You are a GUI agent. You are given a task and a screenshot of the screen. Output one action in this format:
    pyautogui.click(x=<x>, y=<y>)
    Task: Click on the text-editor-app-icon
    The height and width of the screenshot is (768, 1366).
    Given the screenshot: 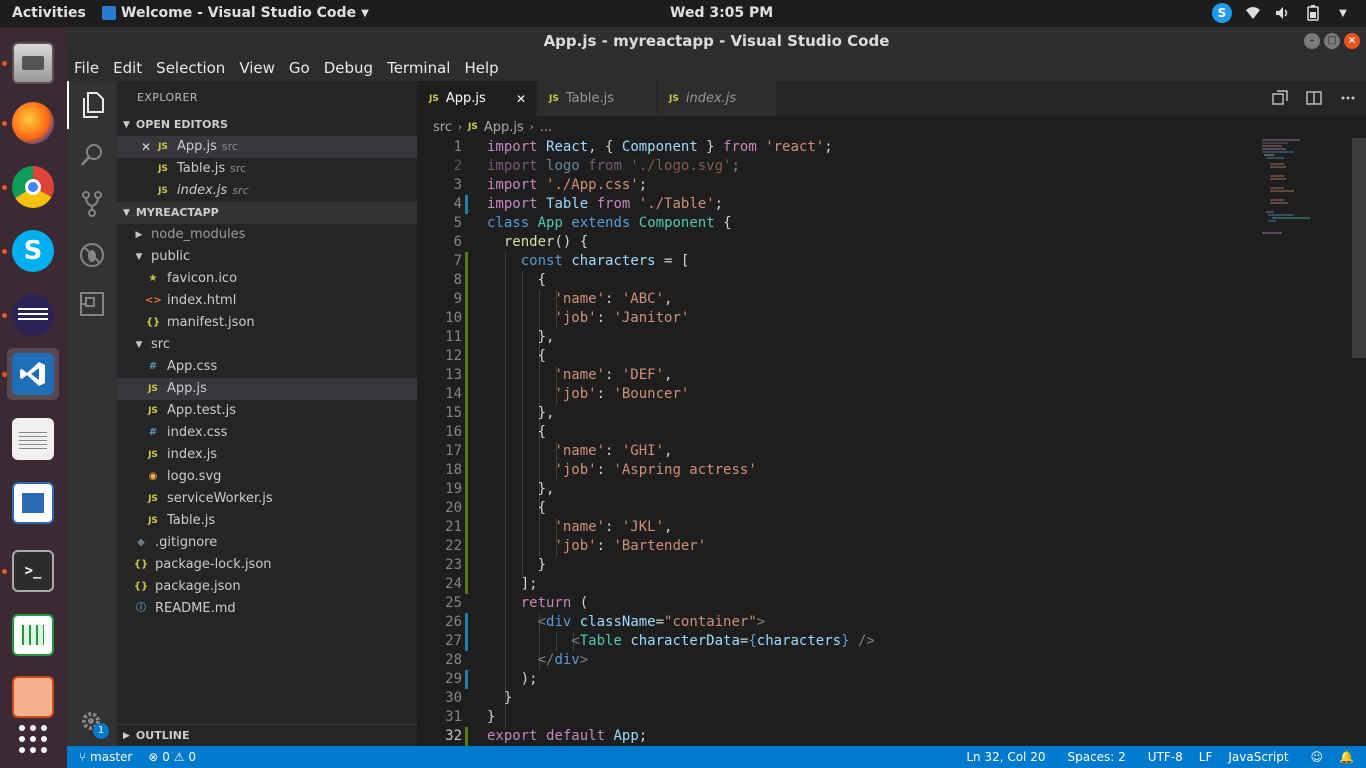 What is the action you would take?
    pyautogui.click(x=33, y=439)
    